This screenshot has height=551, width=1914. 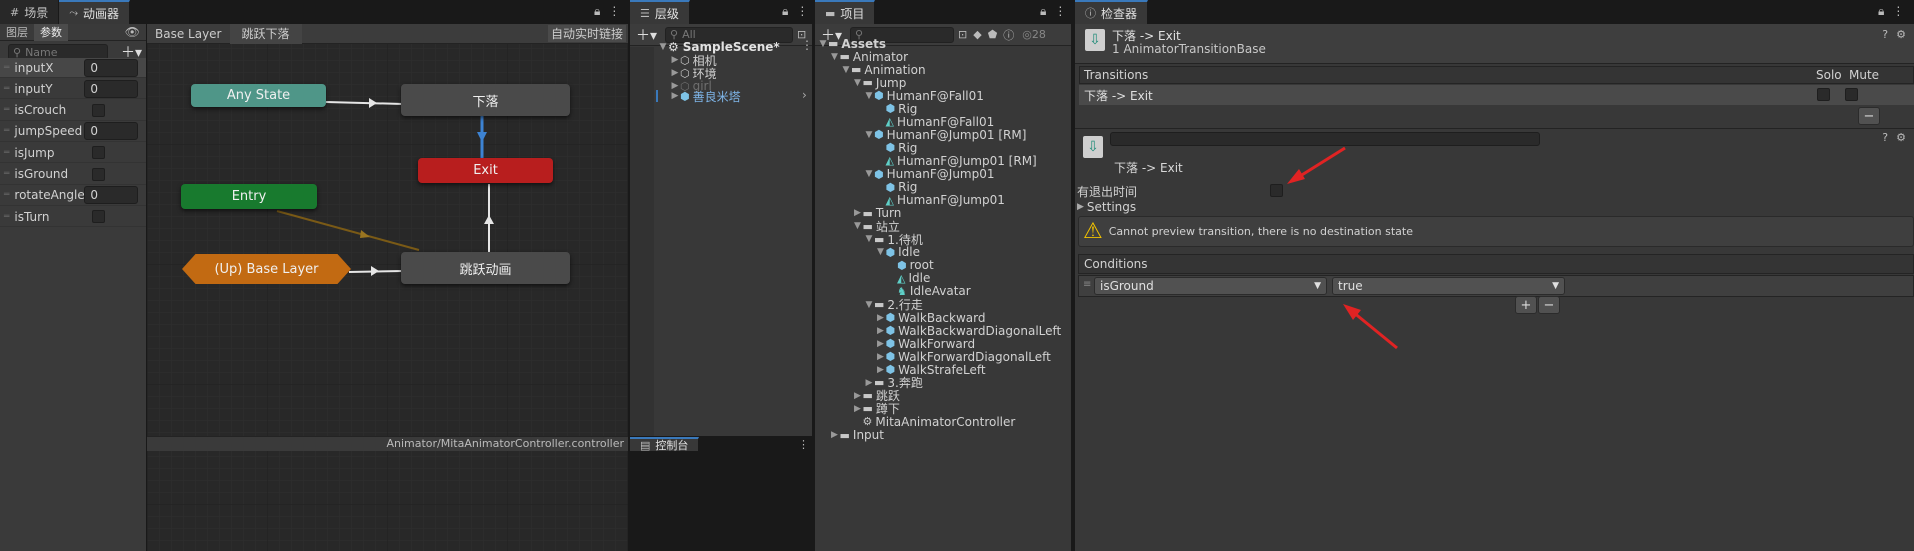 I want to click on project-tree-item: ◭ HumanF@Jump01 [RM], so click(x=956, y=161).